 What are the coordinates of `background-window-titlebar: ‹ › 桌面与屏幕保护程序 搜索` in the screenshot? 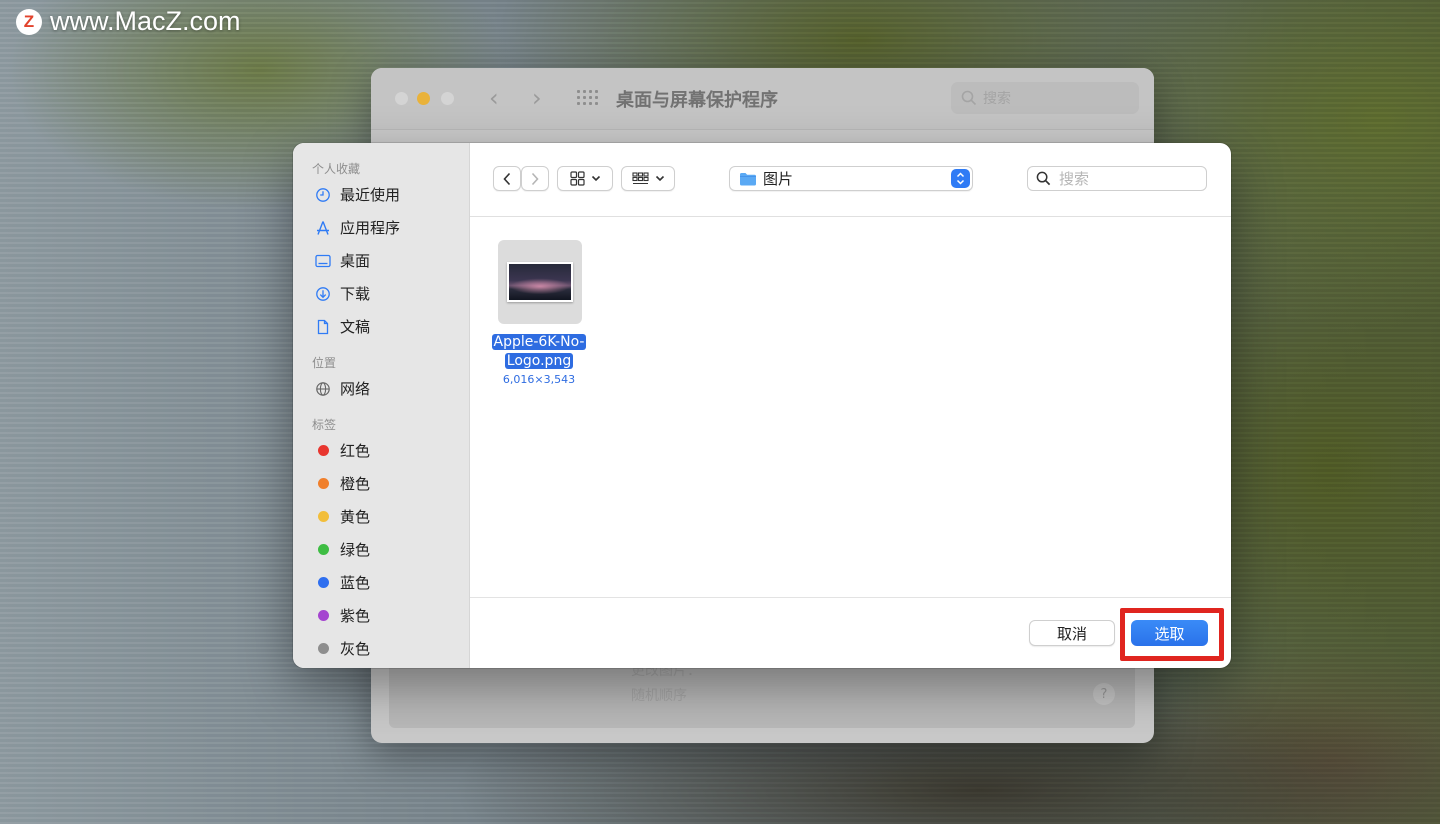 It's located at (762, 99).